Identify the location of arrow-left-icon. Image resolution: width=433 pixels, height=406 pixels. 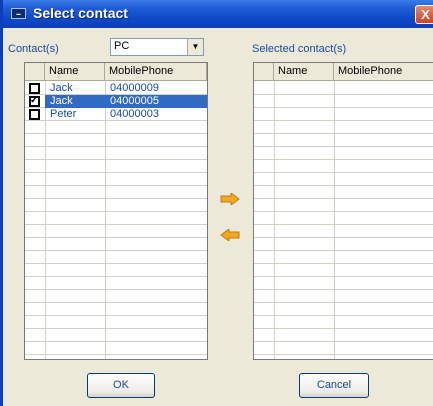
(230, 235).